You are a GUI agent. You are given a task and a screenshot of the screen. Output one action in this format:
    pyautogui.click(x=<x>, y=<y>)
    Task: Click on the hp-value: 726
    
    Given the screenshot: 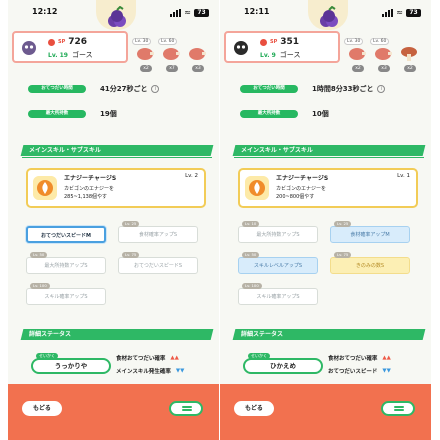 What is the action you would take?
    pyautogui.click(x=78, y=42)
    